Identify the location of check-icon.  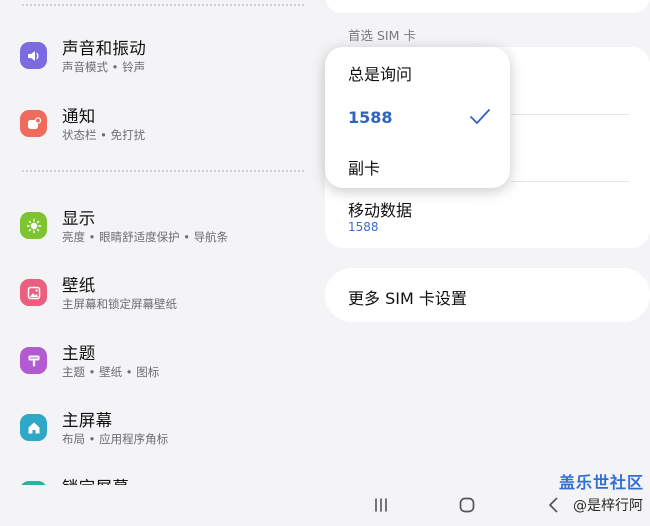
(480, 116).